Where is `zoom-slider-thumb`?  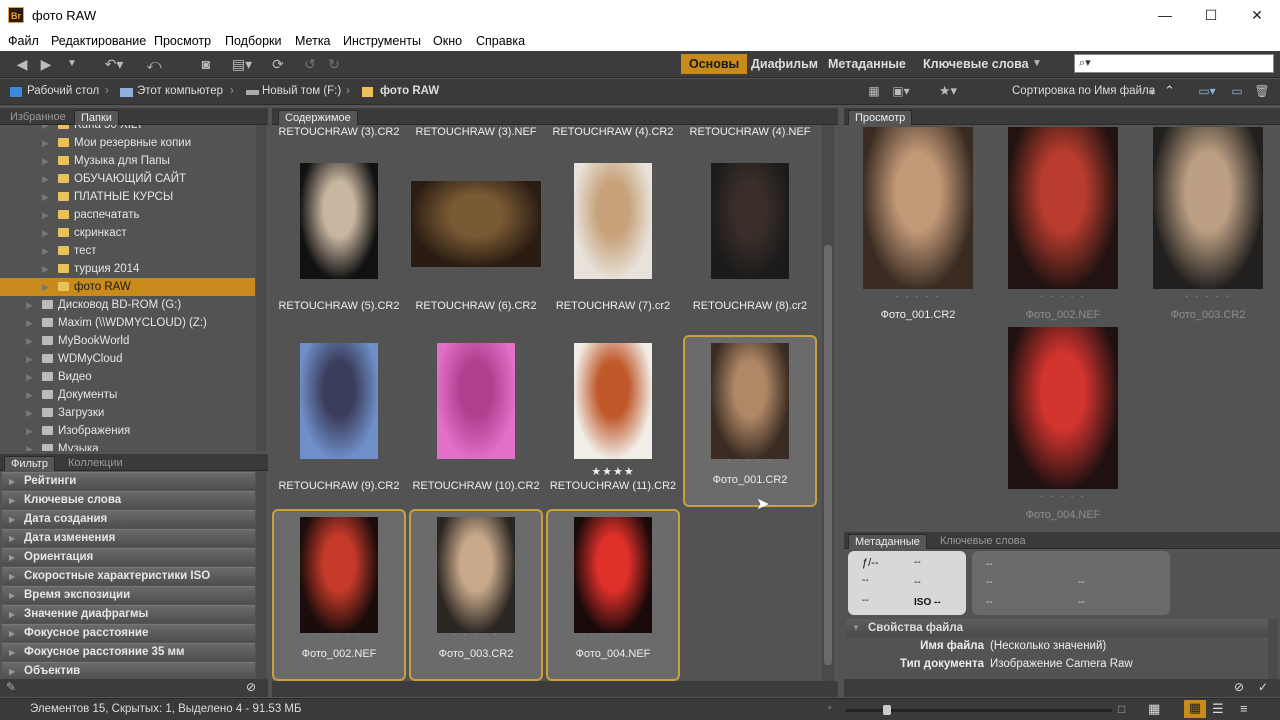
zoom-slider-thumb is located at coordinates (887, 710).